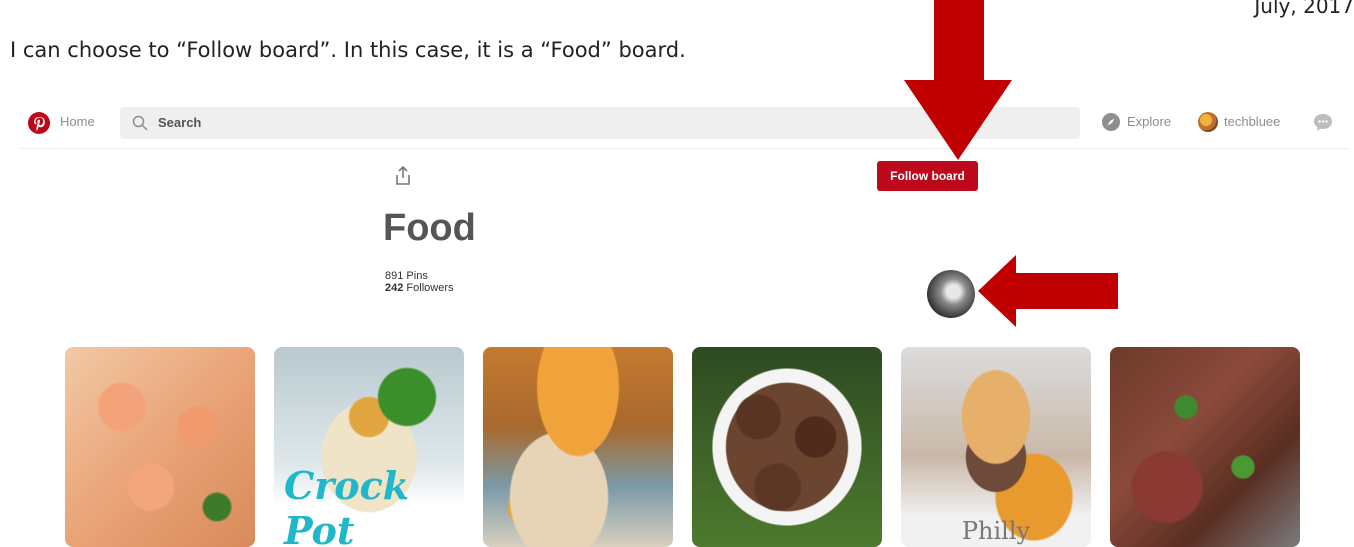  What do you see at coordinates (347, 505) in the screenshot?
I see `pin-overlay-text: Crock Pot` at bounding box center [347, 505].